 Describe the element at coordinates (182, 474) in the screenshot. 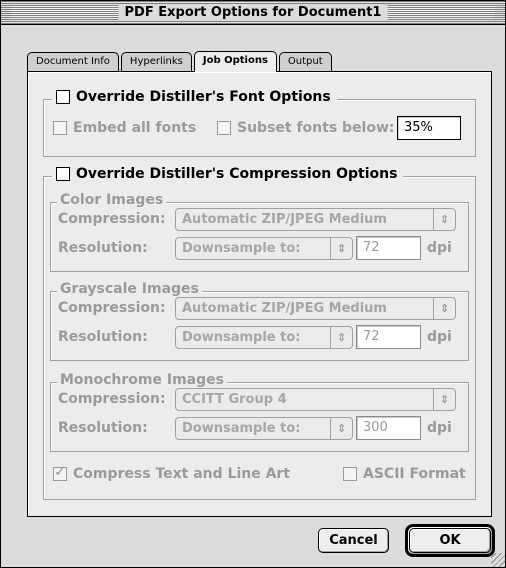

I see `compress-text-label: Compress Text and Line Art` at that location.